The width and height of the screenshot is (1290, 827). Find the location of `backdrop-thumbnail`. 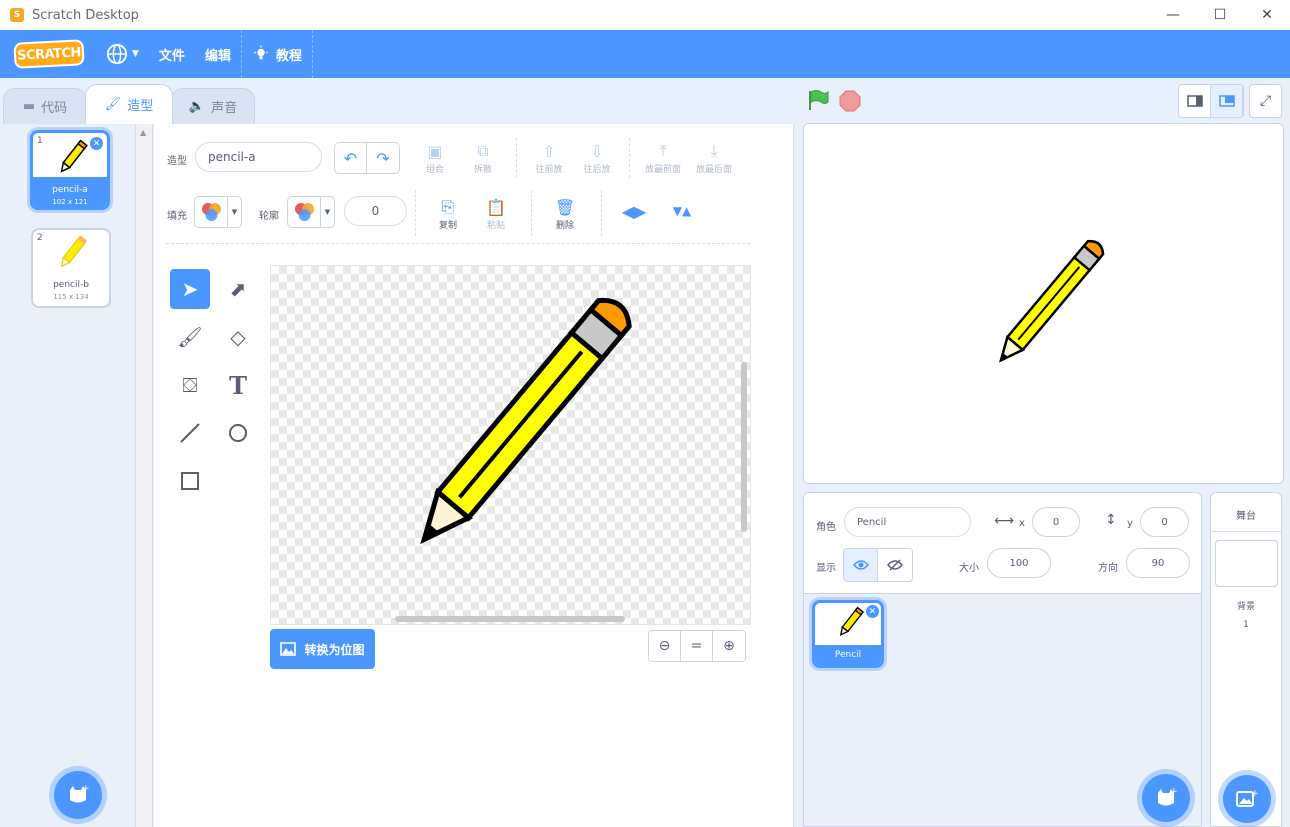

backdrop-thumbnail is located at coordinates (1246, 563).